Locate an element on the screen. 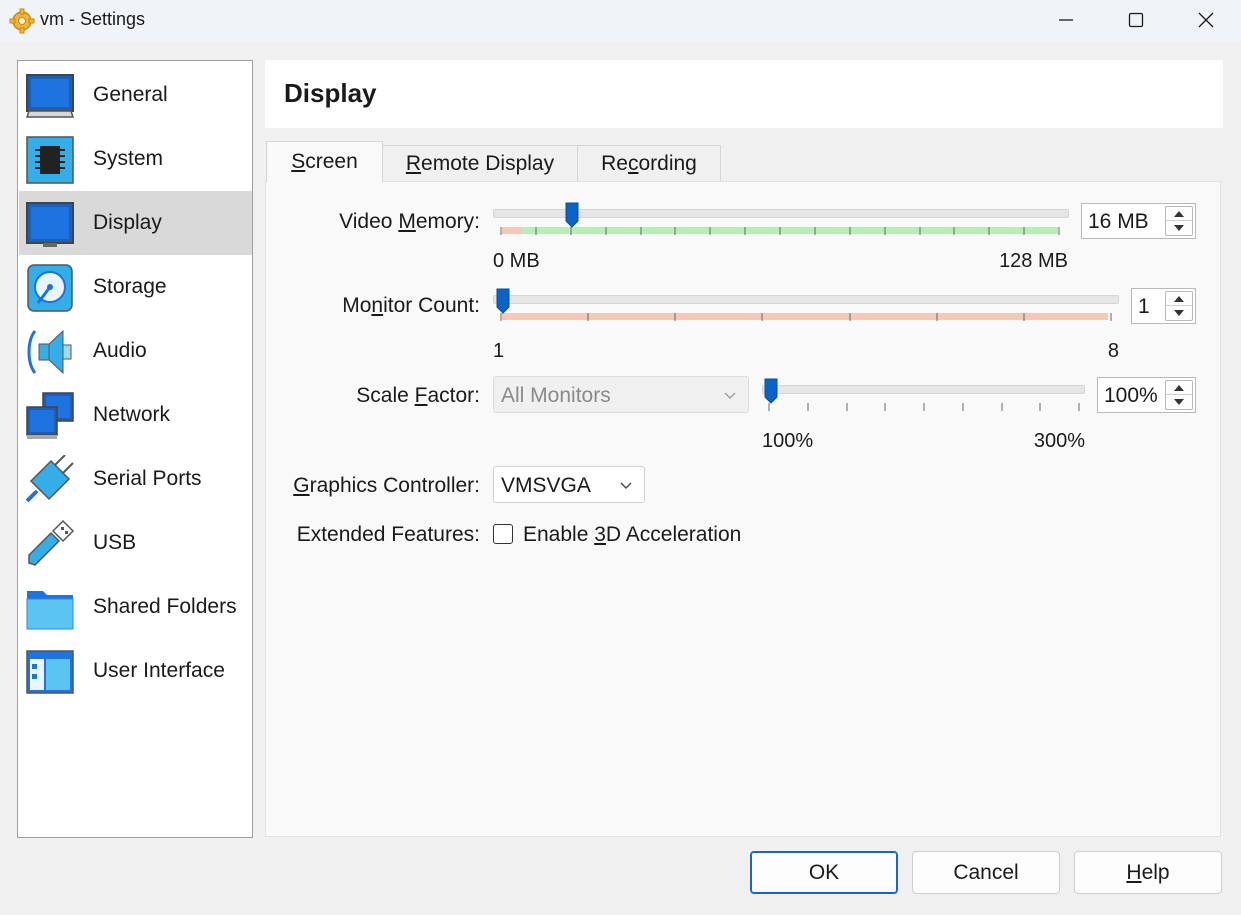 This screenshot has height=915, width=1241. monitor-count-min-label: 1 is located at coordinates (499, 351).